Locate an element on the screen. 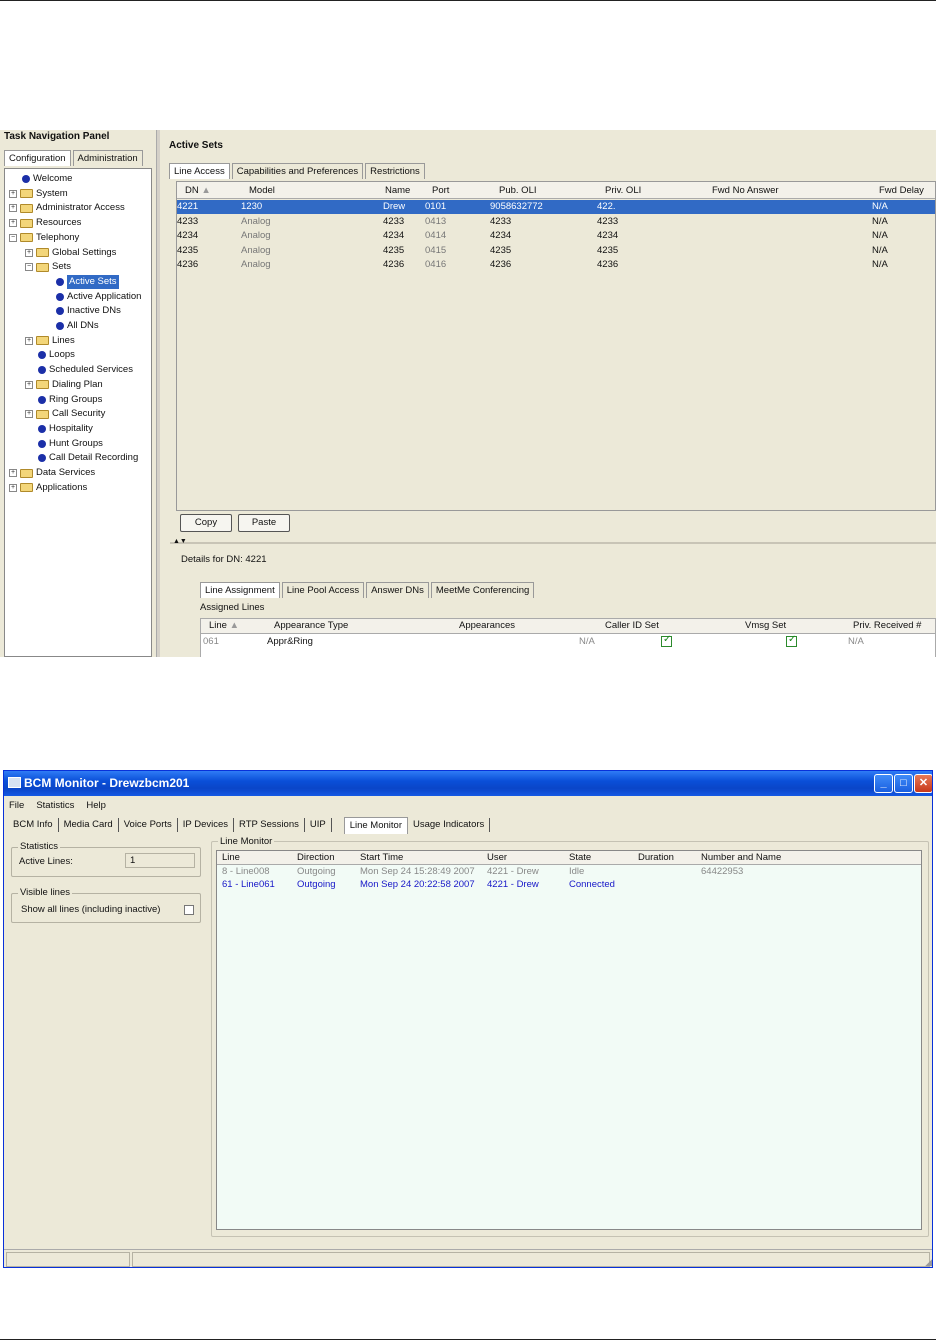 The height and width of the screenshot is (1342, 936). column-header-fwd-no-answer: Fwd No Answer is located at coordinates (745, 190).